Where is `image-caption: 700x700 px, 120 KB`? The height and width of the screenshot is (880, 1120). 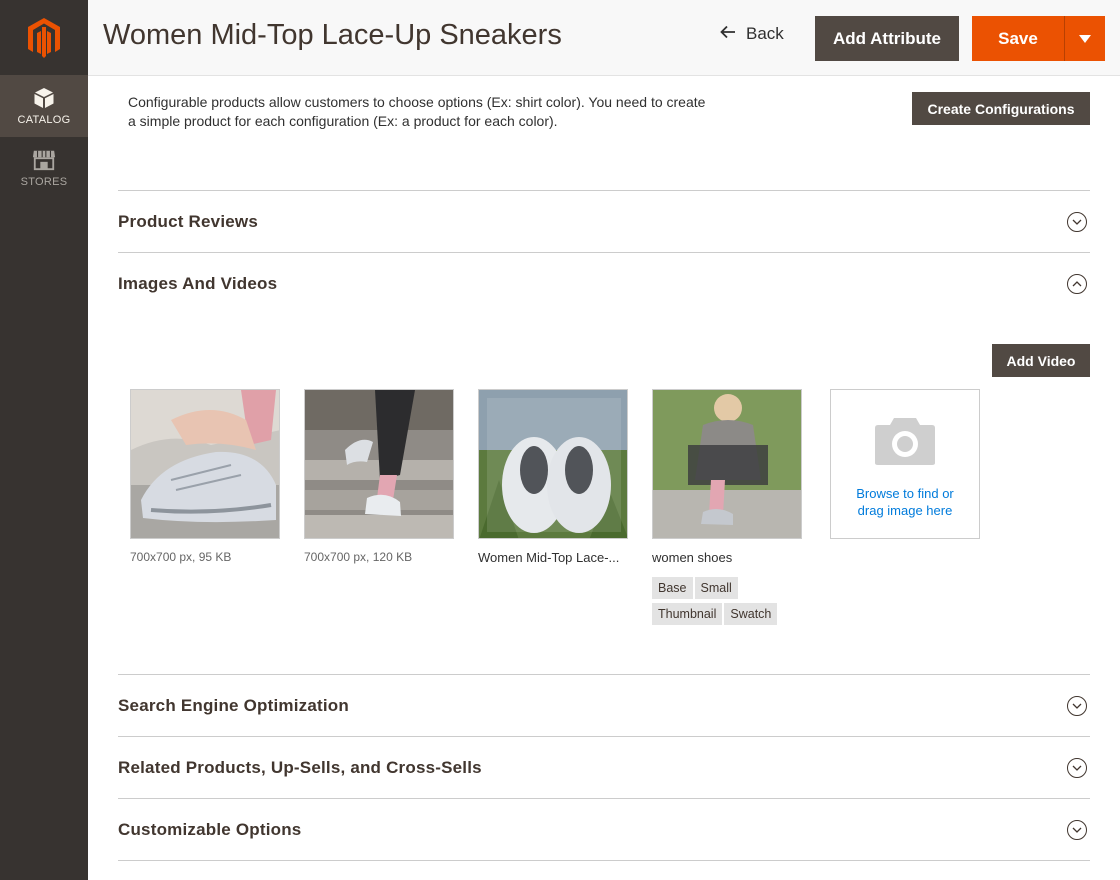 image-caption: 700x700 px, 120 KB is located at coordinates (358, 557).